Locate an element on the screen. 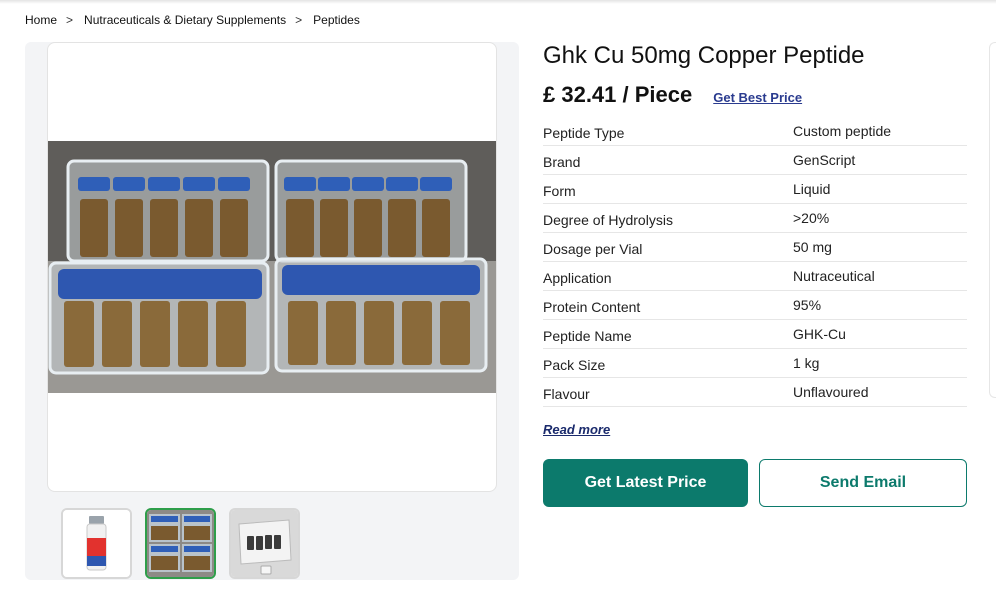 The image size is (996, 593). price-row: £ 32.41 / Piece Get Best Price is located at coordinates (672, 95).